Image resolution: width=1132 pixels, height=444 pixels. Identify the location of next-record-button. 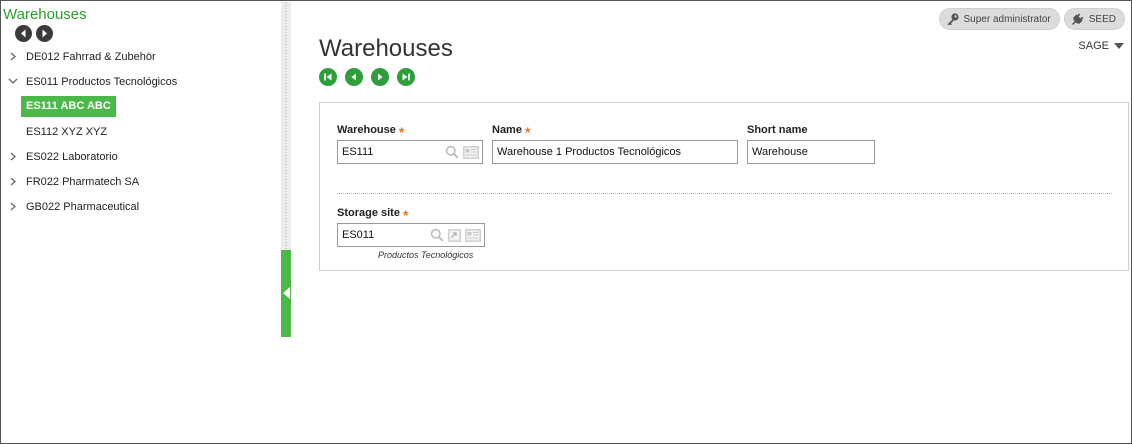
(380, 77).